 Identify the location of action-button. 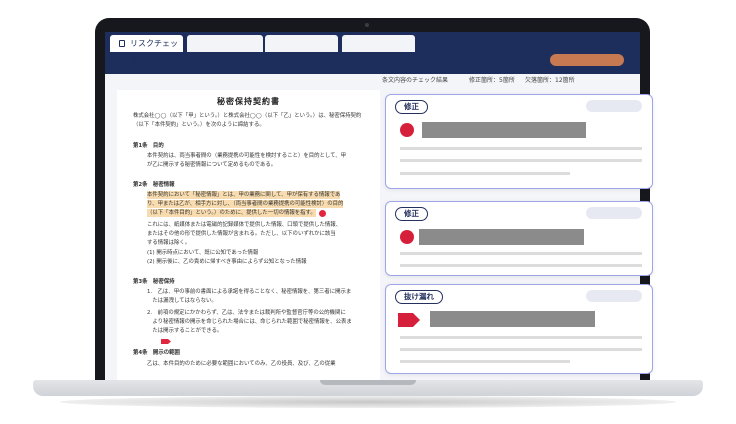
(587, 60).